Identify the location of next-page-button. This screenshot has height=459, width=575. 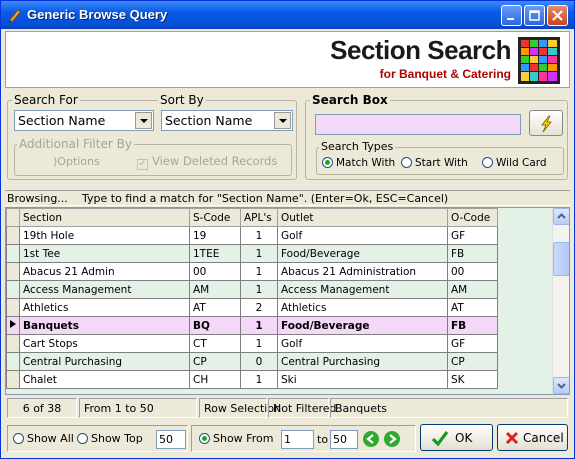
(392, 439).